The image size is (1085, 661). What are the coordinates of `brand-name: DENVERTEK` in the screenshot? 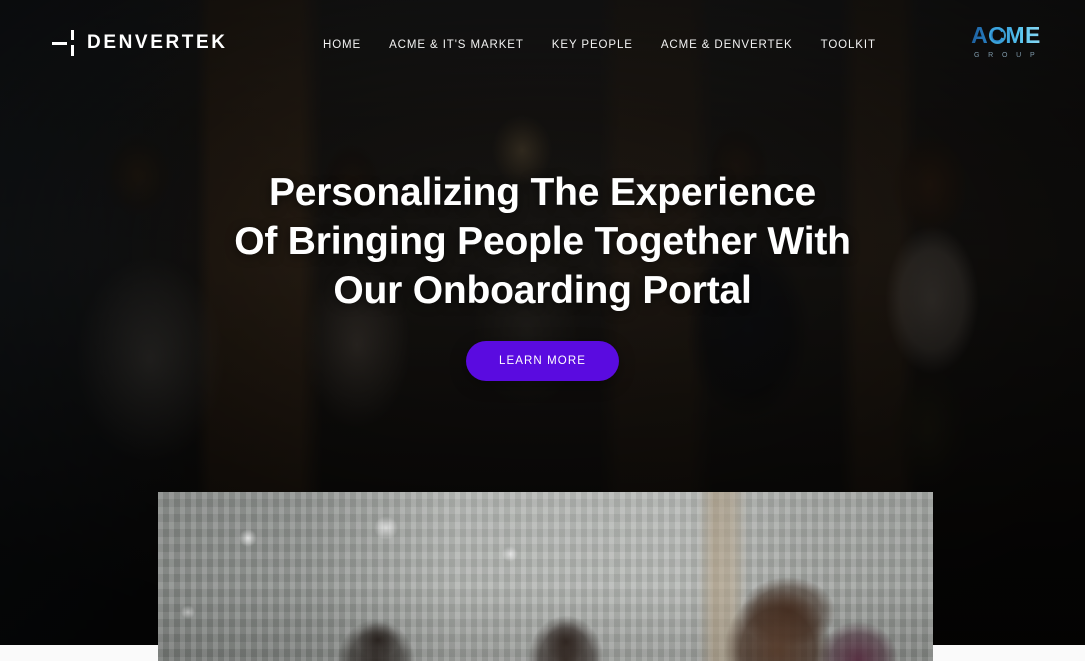 It's located at (157, 42).